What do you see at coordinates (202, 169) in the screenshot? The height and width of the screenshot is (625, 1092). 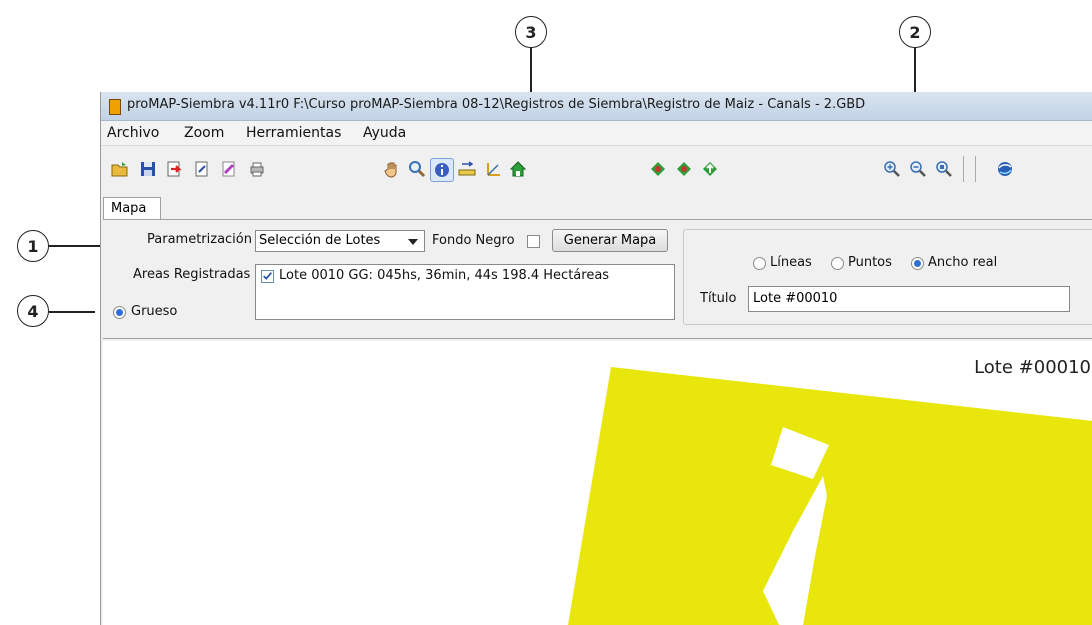 I see `edit-icon` at bounding box center [202, 169].